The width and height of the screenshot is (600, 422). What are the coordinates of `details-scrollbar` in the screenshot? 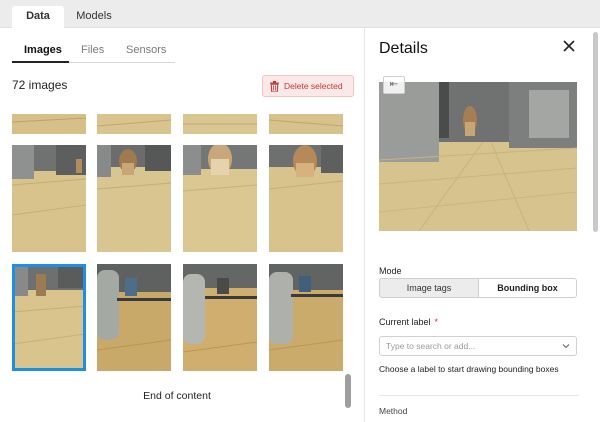 It's located at (595, 132).